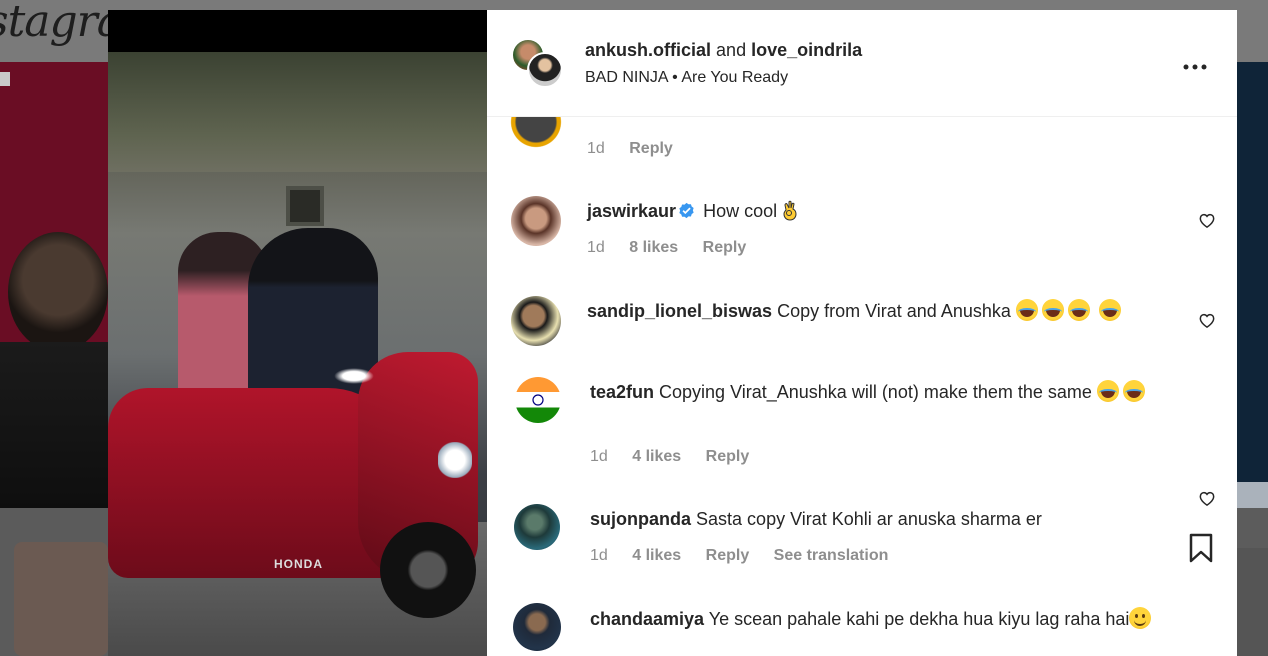 This screenshot has width=1268, height=656. Describe the element at coordinates (297, 31) in the screenshot. I see `media-top-bar` at that location.